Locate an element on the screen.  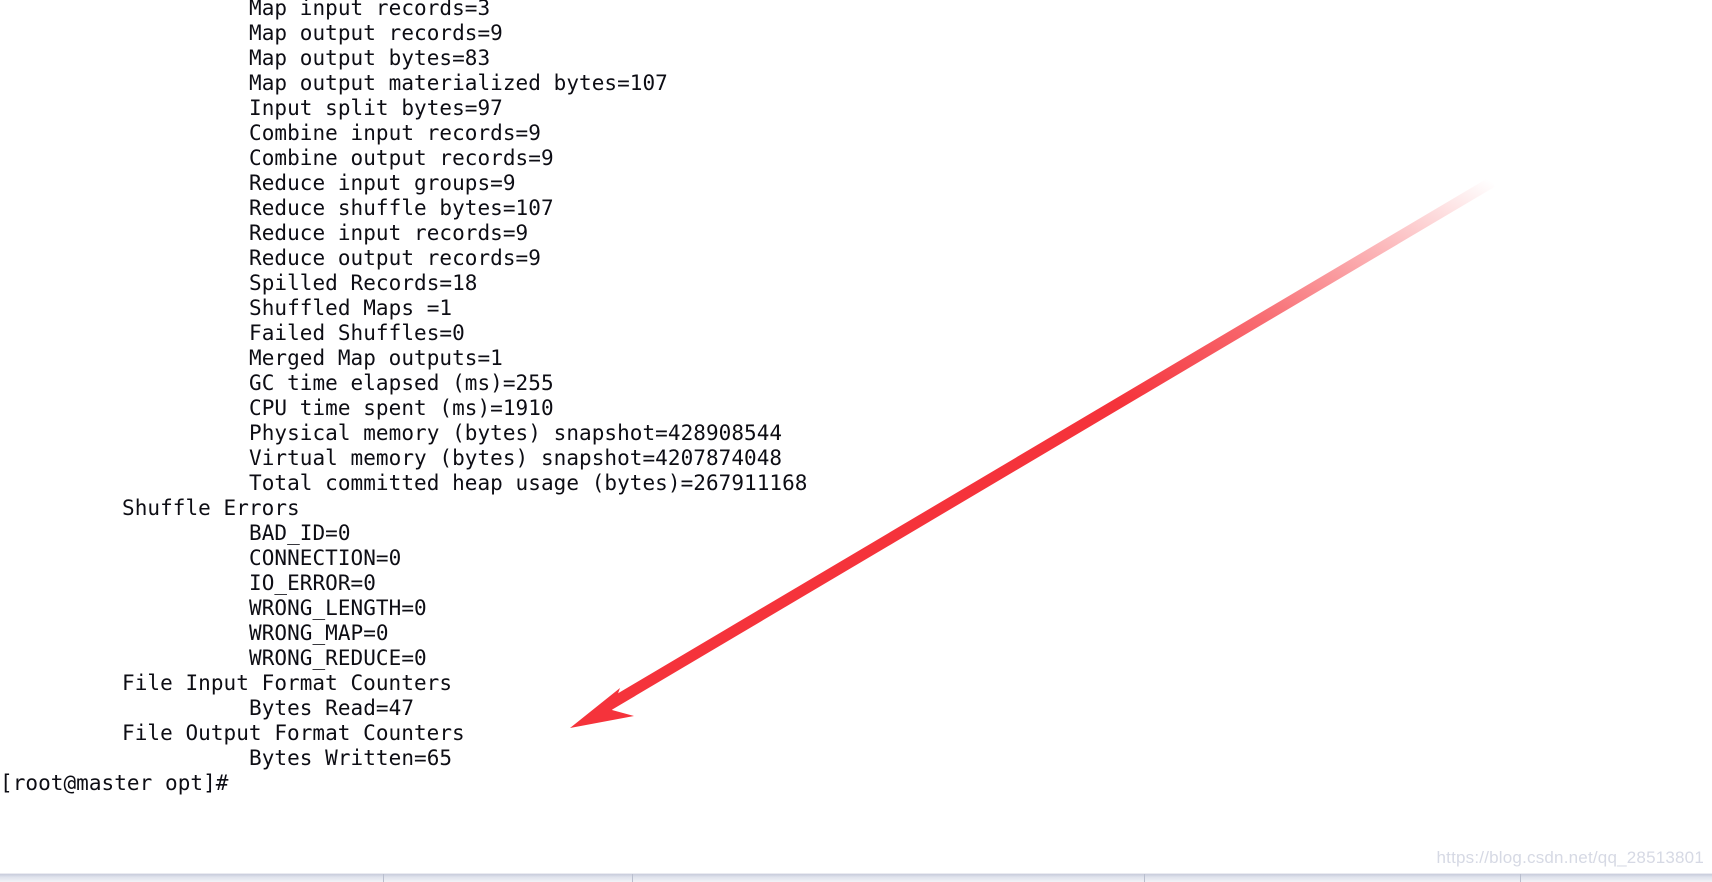
terminal-line: CONNECTION=0 is located at coordinates (325, 558).